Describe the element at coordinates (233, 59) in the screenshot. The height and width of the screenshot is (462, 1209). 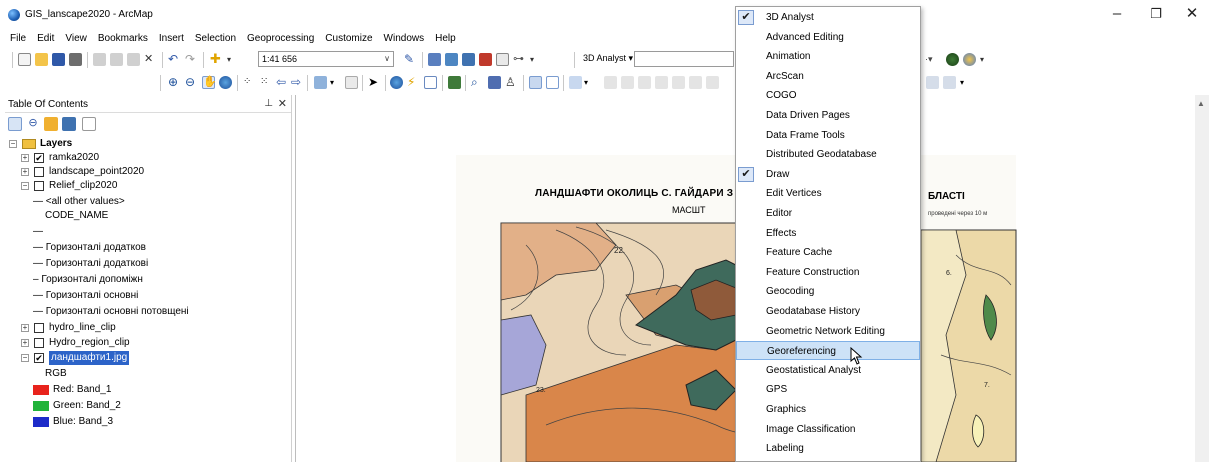
I see `add-data-dropdown-icon: ▾` at that location.